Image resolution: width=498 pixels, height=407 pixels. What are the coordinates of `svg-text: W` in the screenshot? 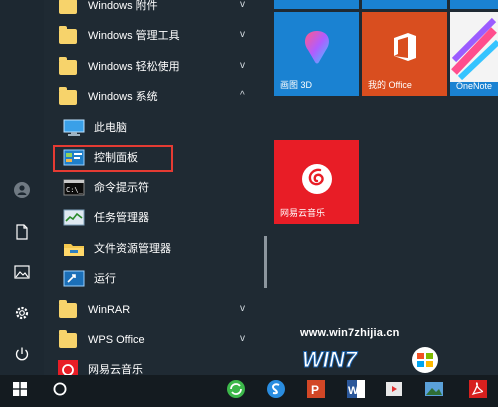 It's located at (353, 391).